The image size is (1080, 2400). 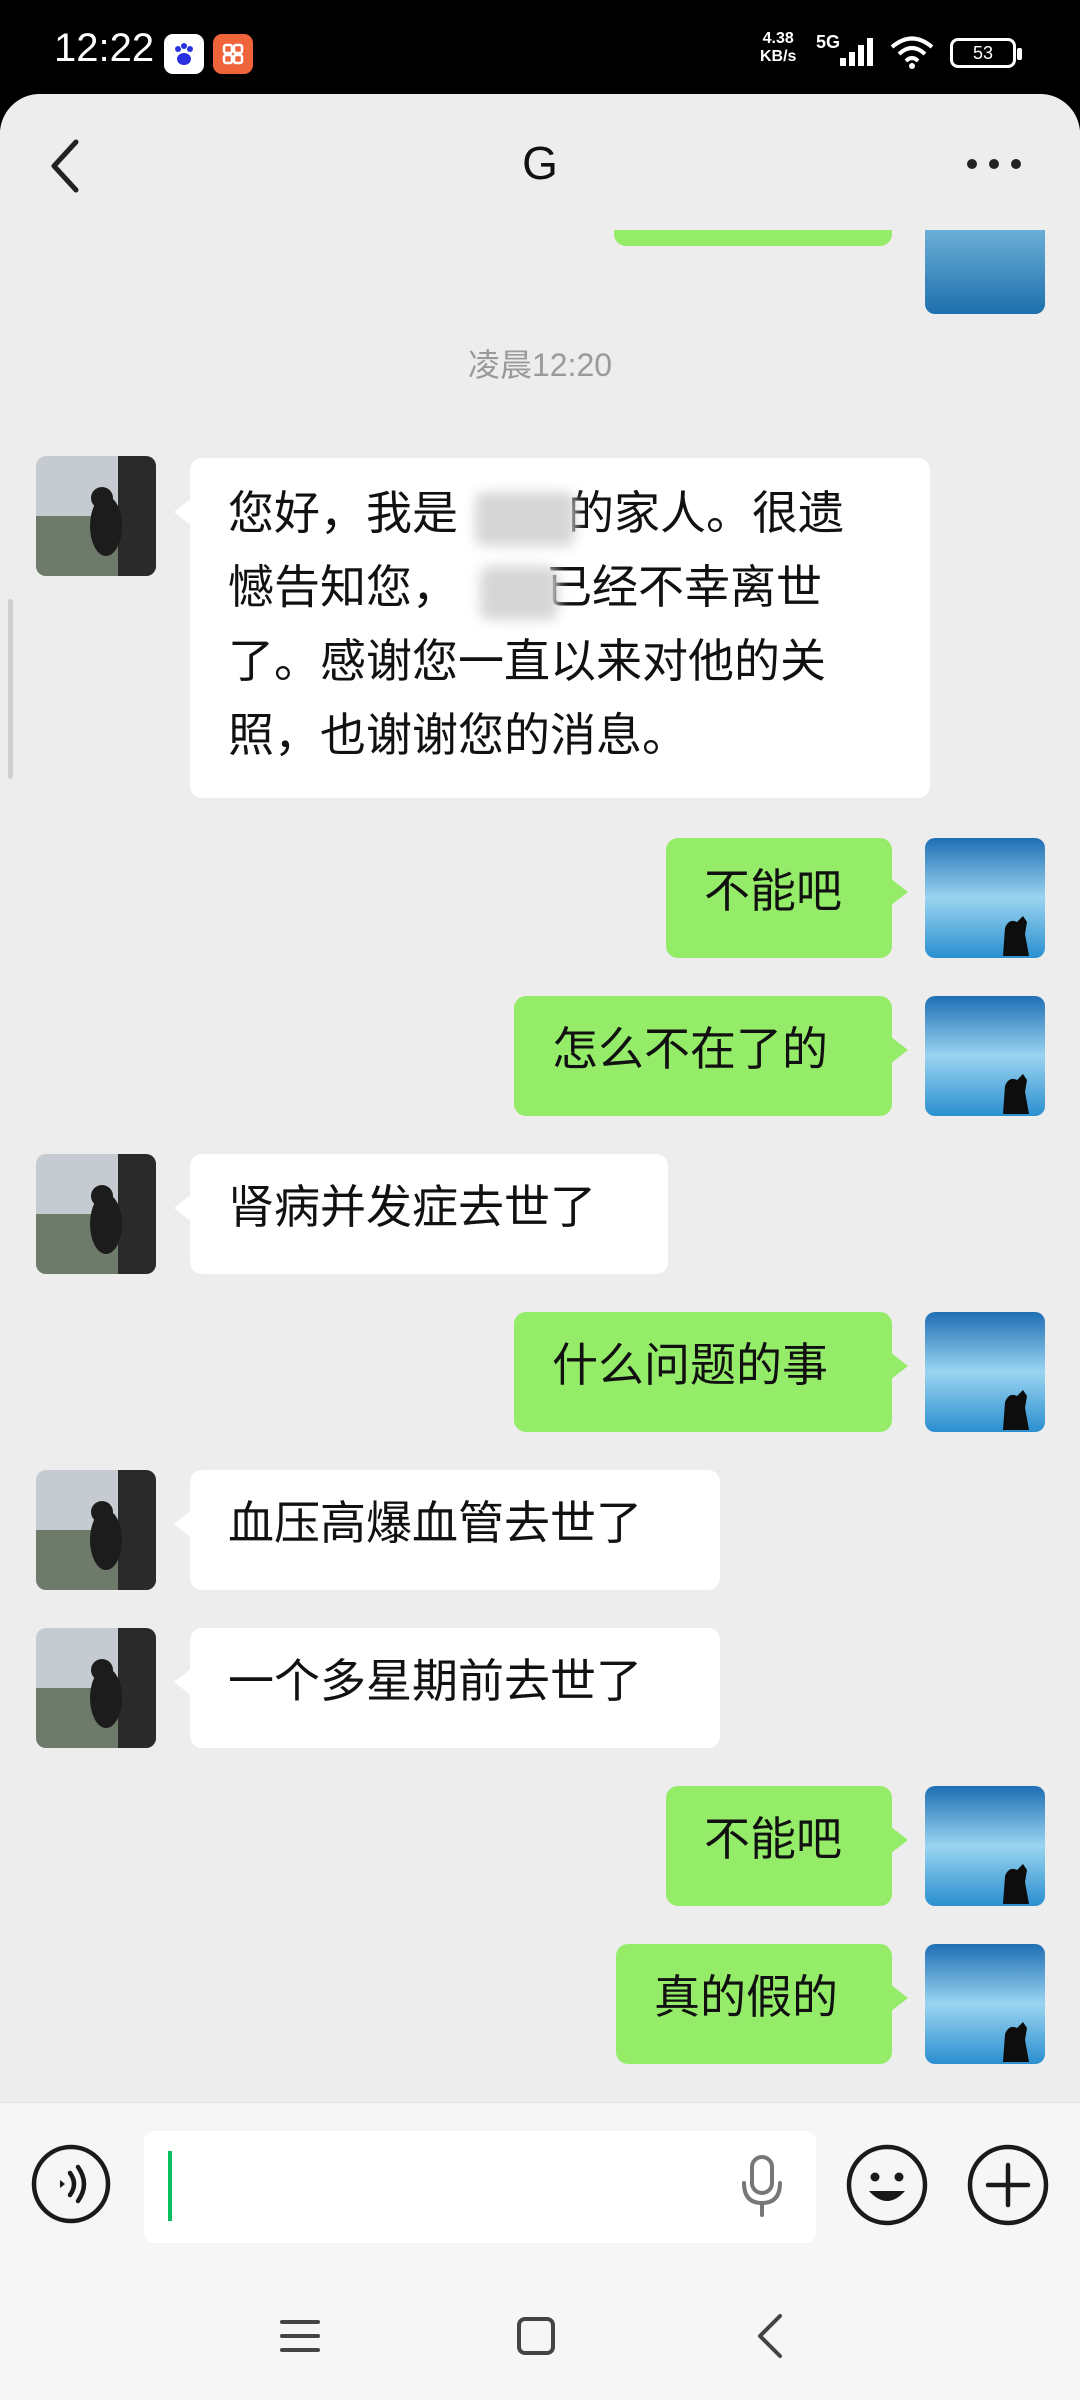 I want to click on message-bubble-sent: 真的假的, so click(x=762, y=2004).